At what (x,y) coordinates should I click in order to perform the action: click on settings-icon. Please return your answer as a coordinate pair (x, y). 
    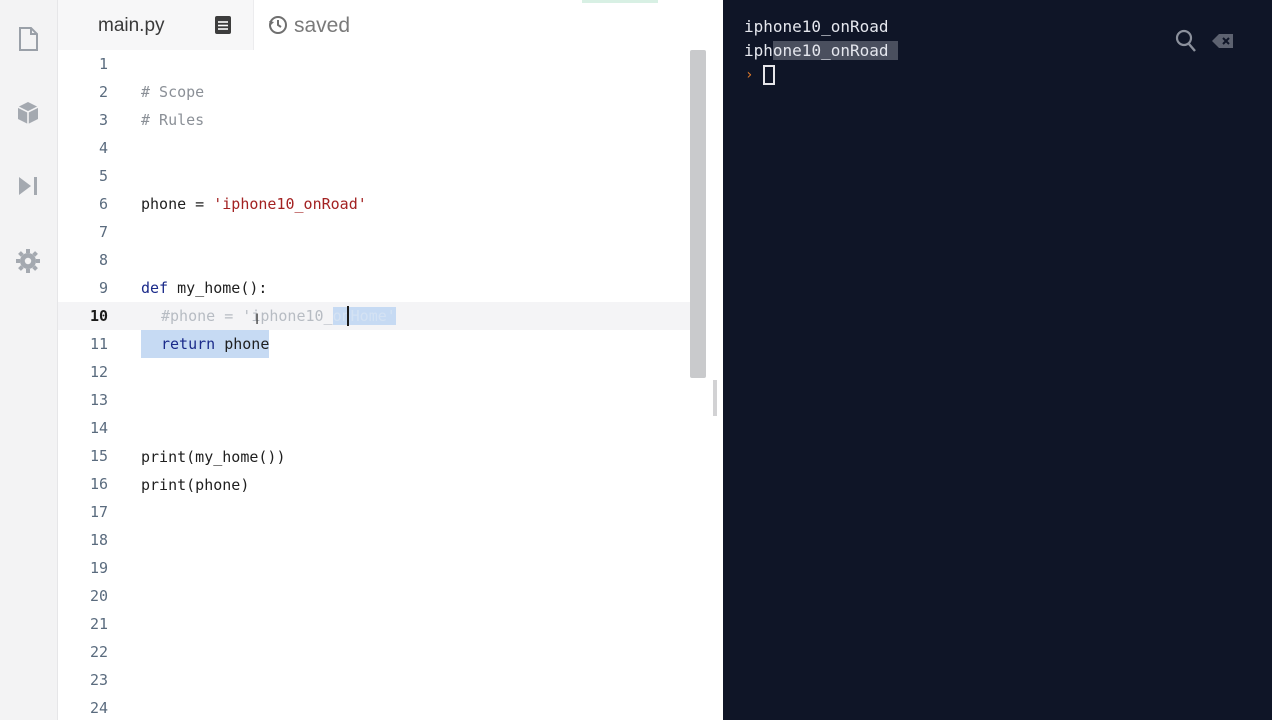
    Looking at the image, I should click on (28, 261).